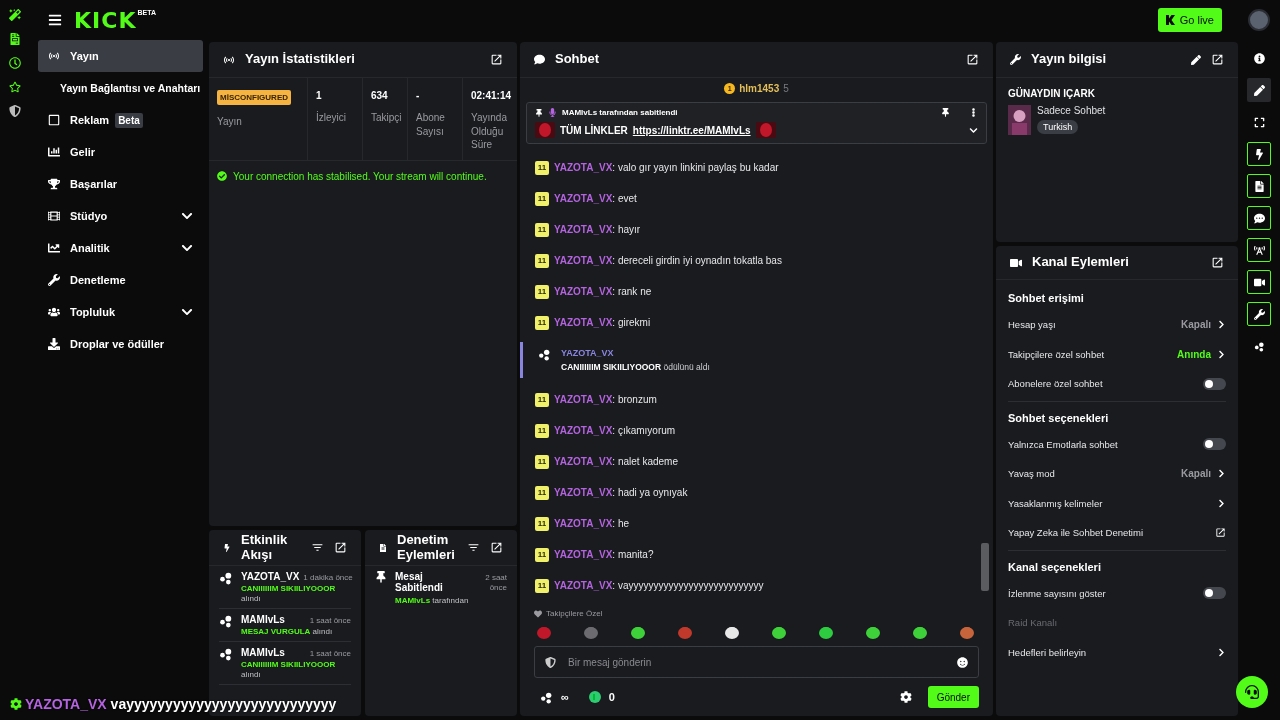 The width and height of the screenshot is (1280, 720). What do you see at coordinates (55, 20) in the screenshot?
I see `menu-icon` at bounding box center [55, 20].